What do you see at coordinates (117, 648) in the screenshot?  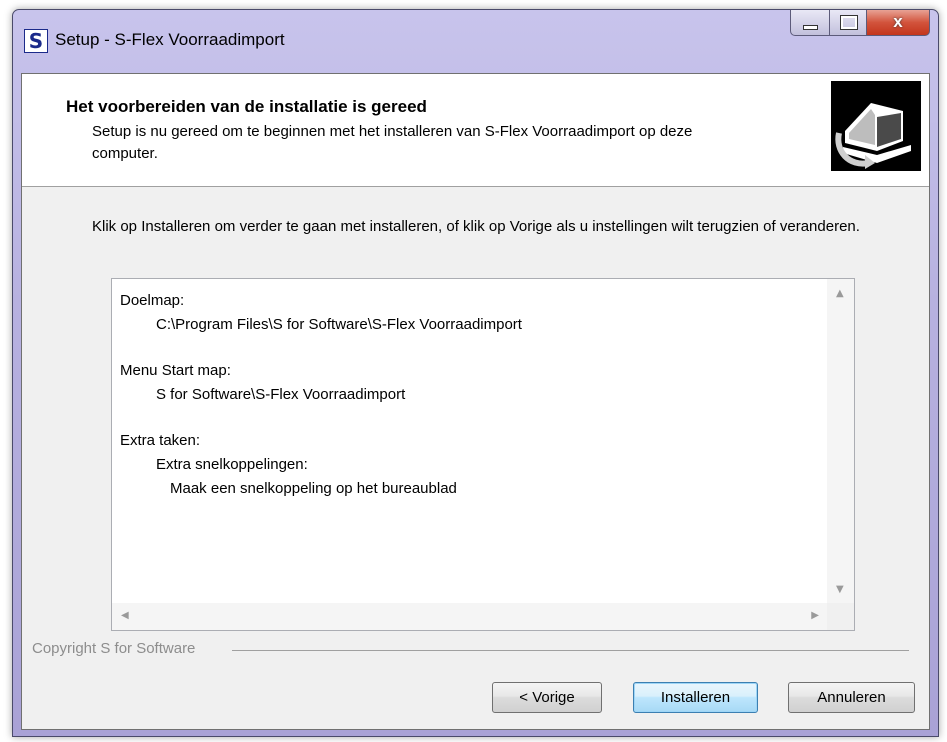 I see `copyright-text: Copyright S for Software` at bounding box center [117, 648].